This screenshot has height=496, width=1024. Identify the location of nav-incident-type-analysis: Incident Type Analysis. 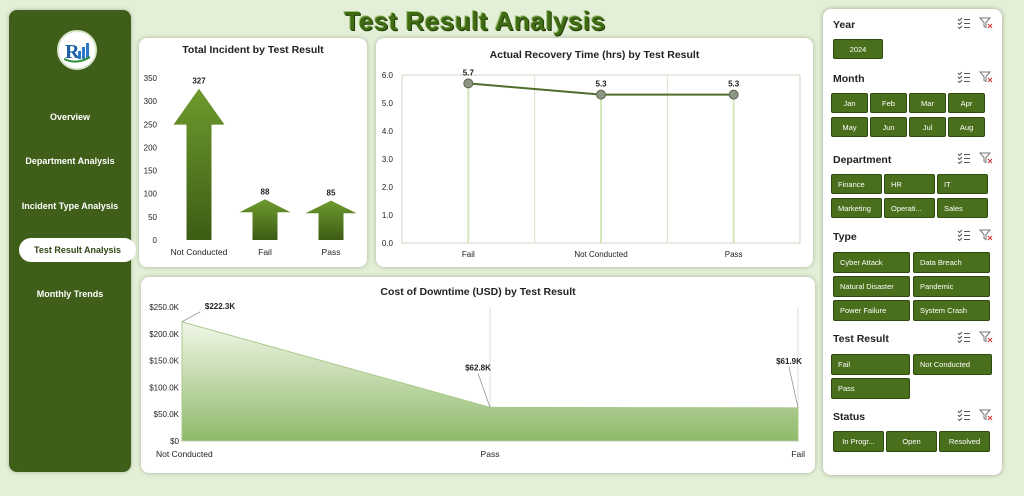
(70, 206).